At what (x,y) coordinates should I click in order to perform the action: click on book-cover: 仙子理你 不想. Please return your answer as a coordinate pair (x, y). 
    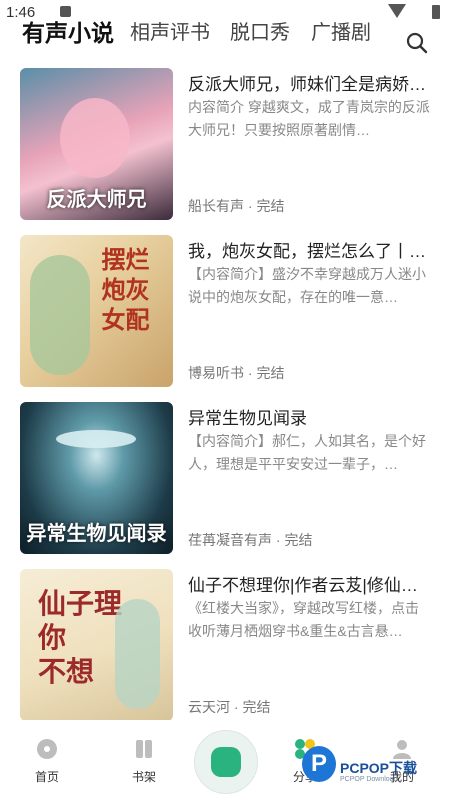
    Looking at the image, I should click on (96, 645).